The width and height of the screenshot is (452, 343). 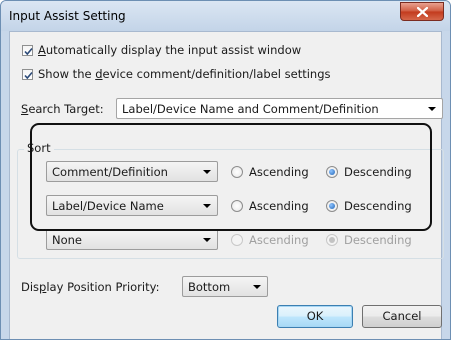 I want to click on sort-1-ascending-option: Ascending, so click(x=270, y=172).